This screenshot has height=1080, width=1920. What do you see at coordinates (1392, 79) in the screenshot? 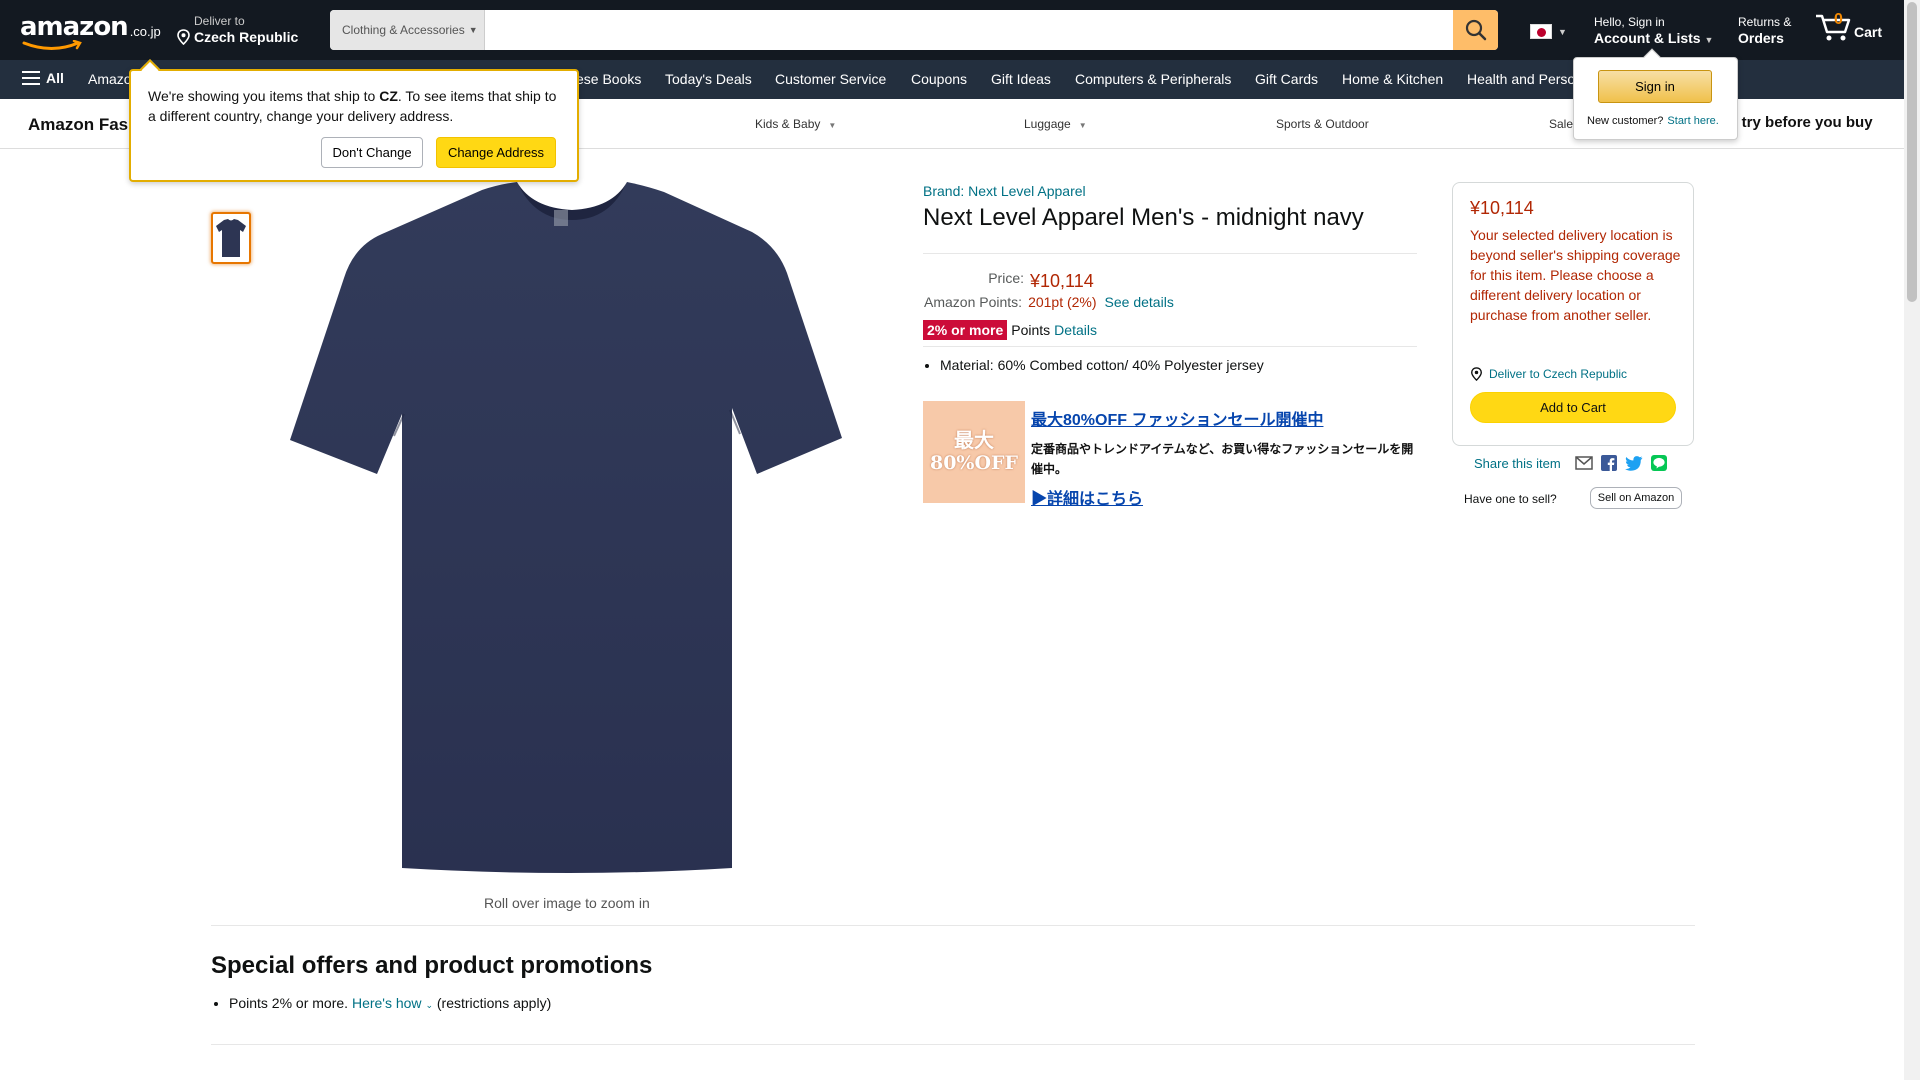
I see `subnav-item: Home & Kitchen` at bounding box center [1392, 79].